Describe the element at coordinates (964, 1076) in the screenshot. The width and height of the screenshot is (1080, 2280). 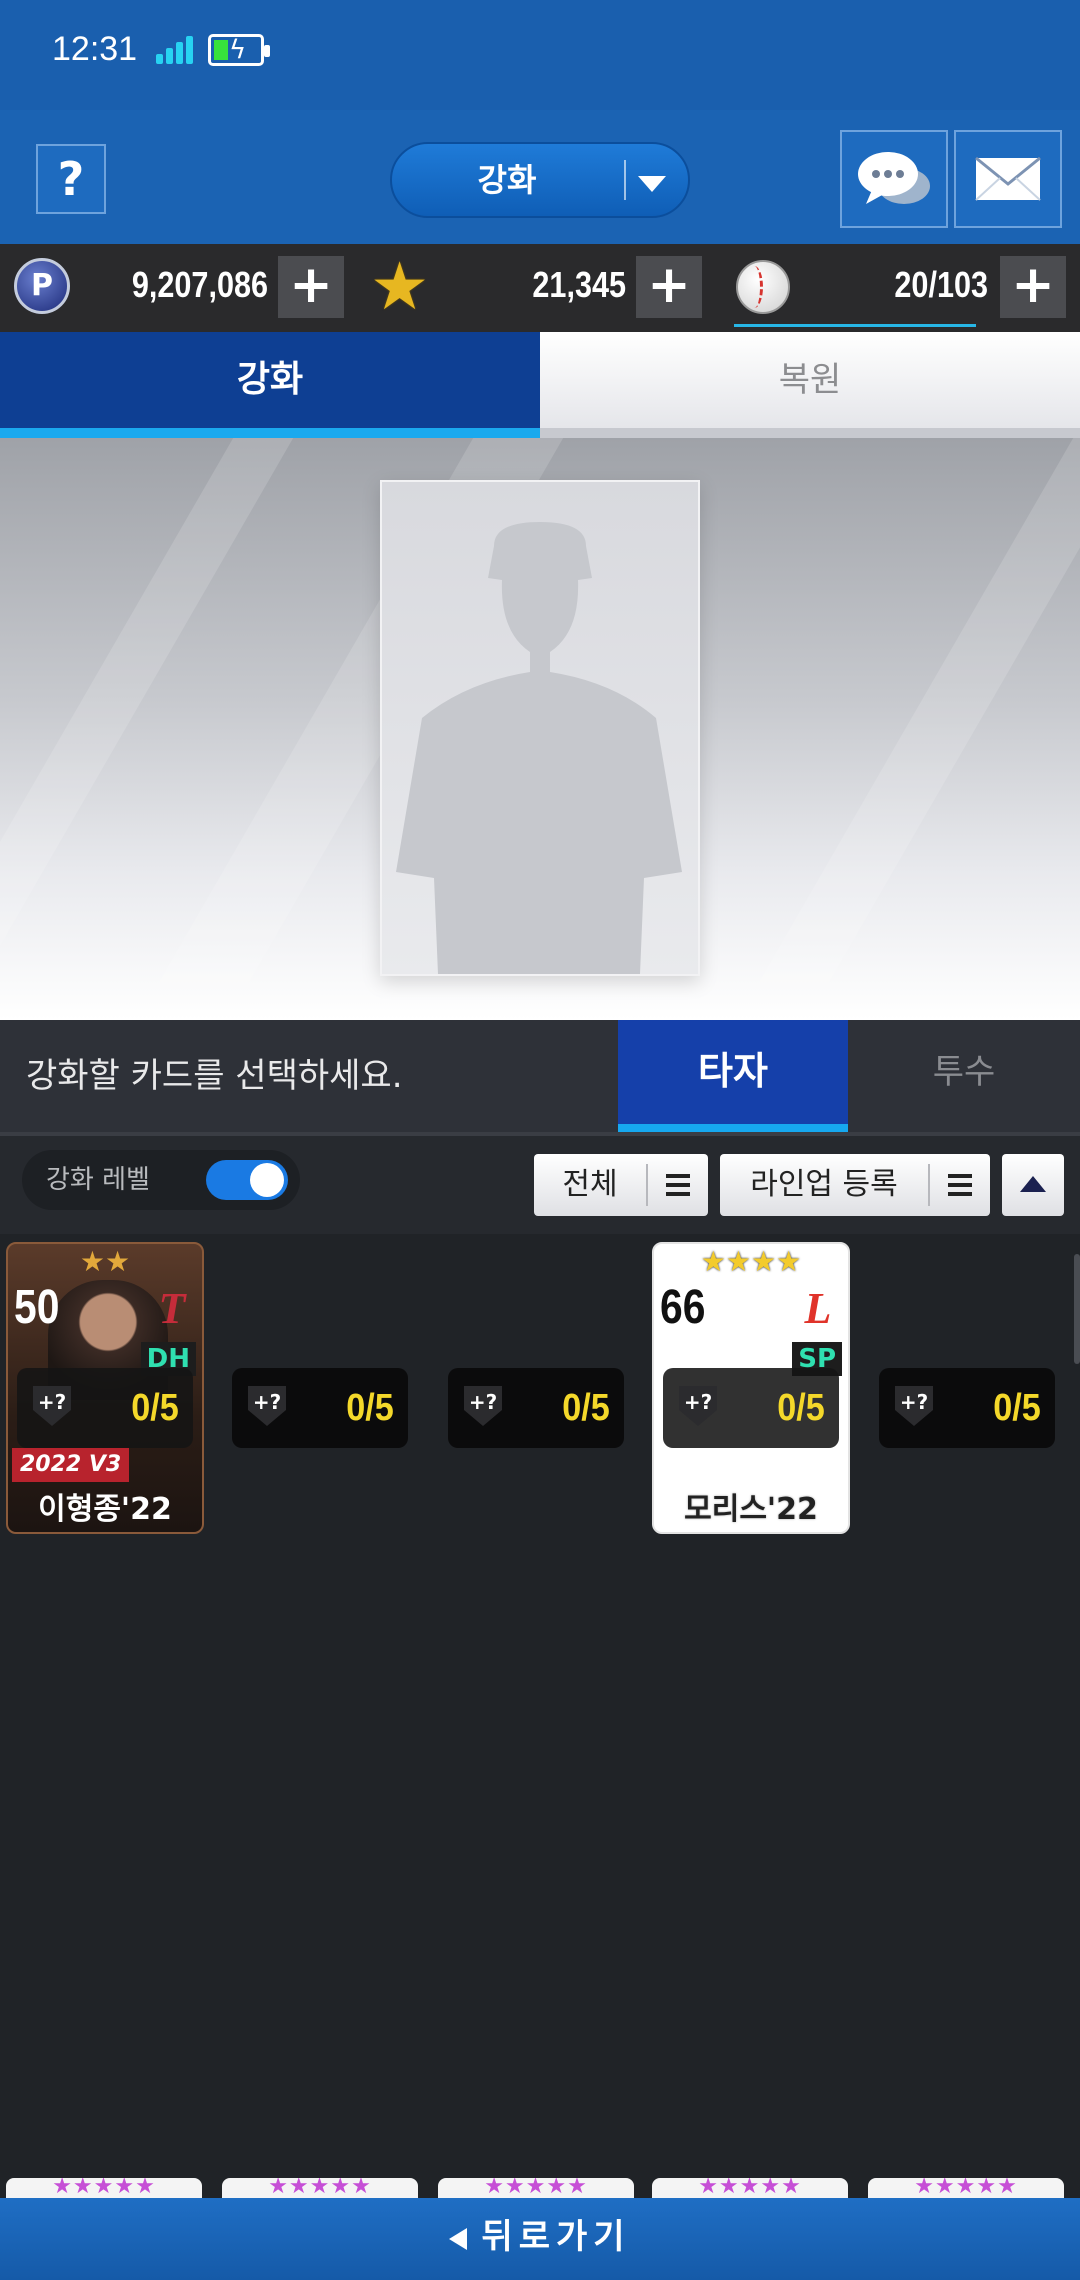
I see `tab-pitcher: 투수` at that location.